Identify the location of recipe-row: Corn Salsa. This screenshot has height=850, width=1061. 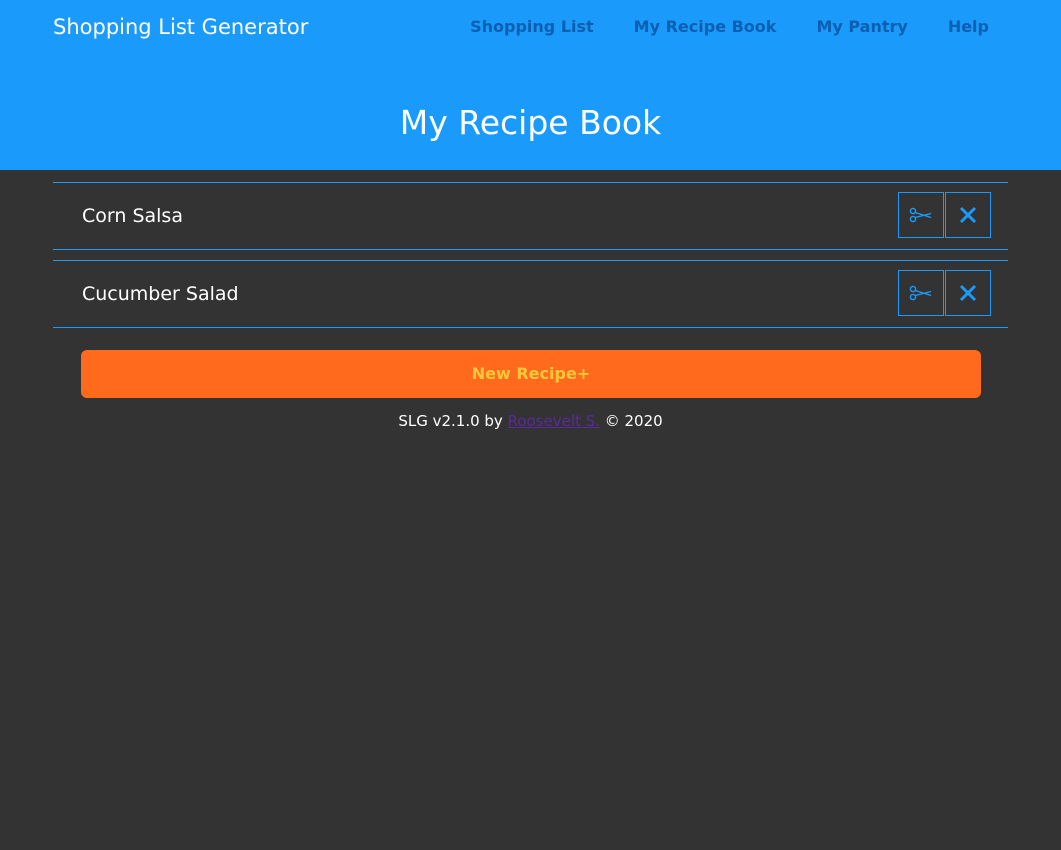
(530, 216).